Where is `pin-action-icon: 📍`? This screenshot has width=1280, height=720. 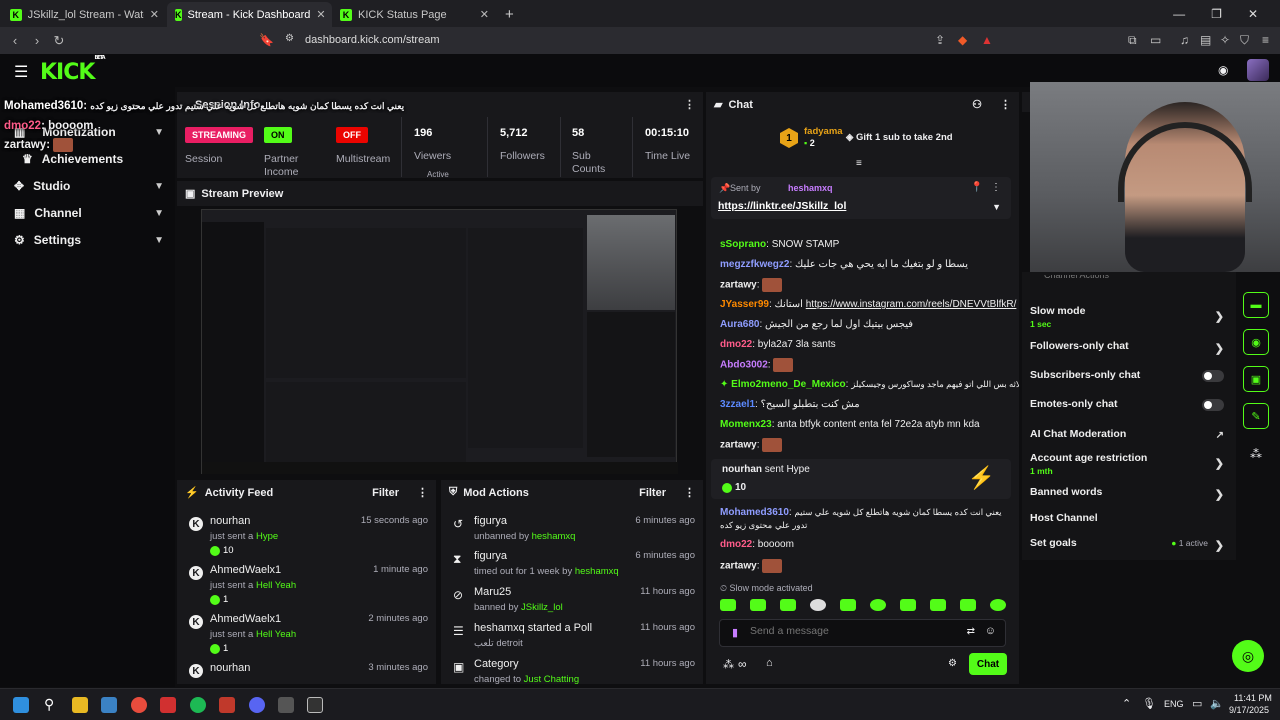
pin-action-icon: 📍 is located at coordinates (977, 187).